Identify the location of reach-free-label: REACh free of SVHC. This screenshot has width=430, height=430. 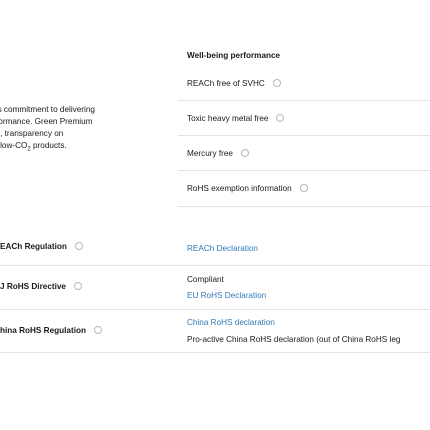
(226, 83).